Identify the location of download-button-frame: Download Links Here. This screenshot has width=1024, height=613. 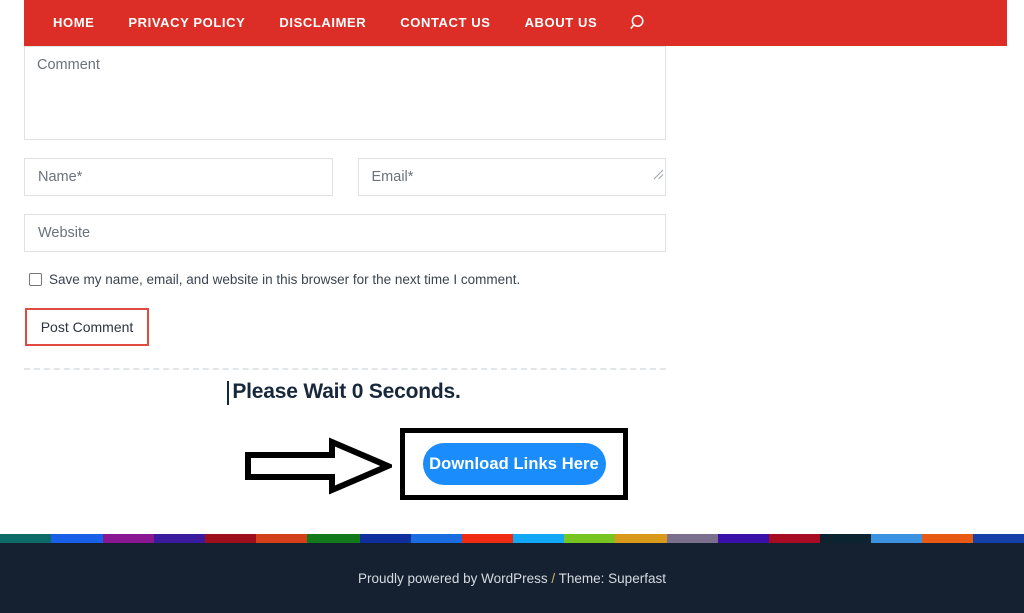
(514, 464).